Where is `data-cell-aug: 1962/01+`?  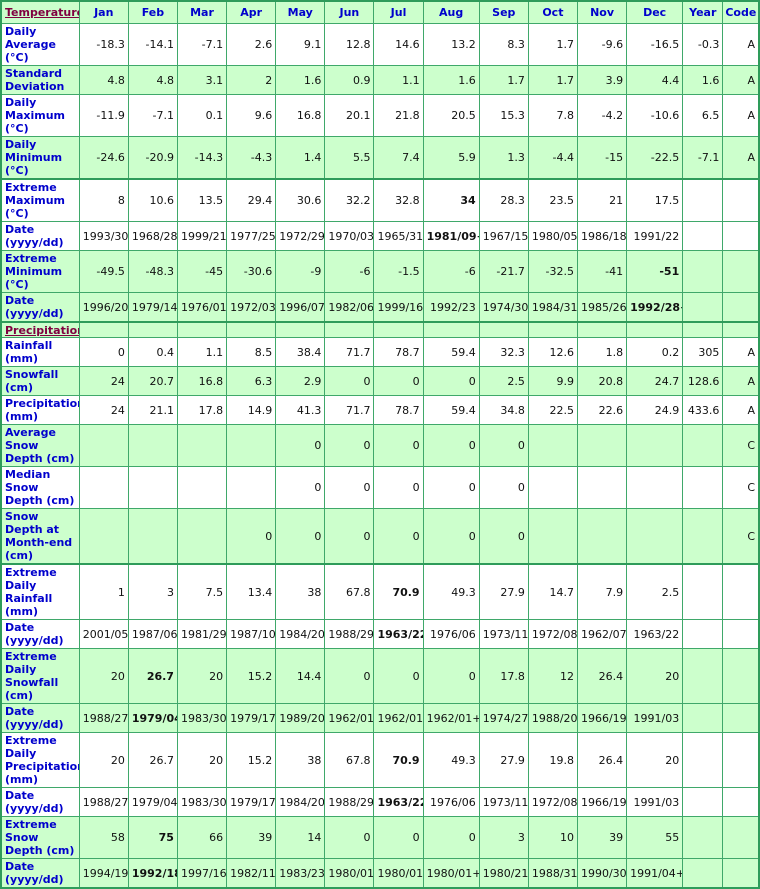
data-cell-aug: 1962/01+ is located at coordinates (451, 718).